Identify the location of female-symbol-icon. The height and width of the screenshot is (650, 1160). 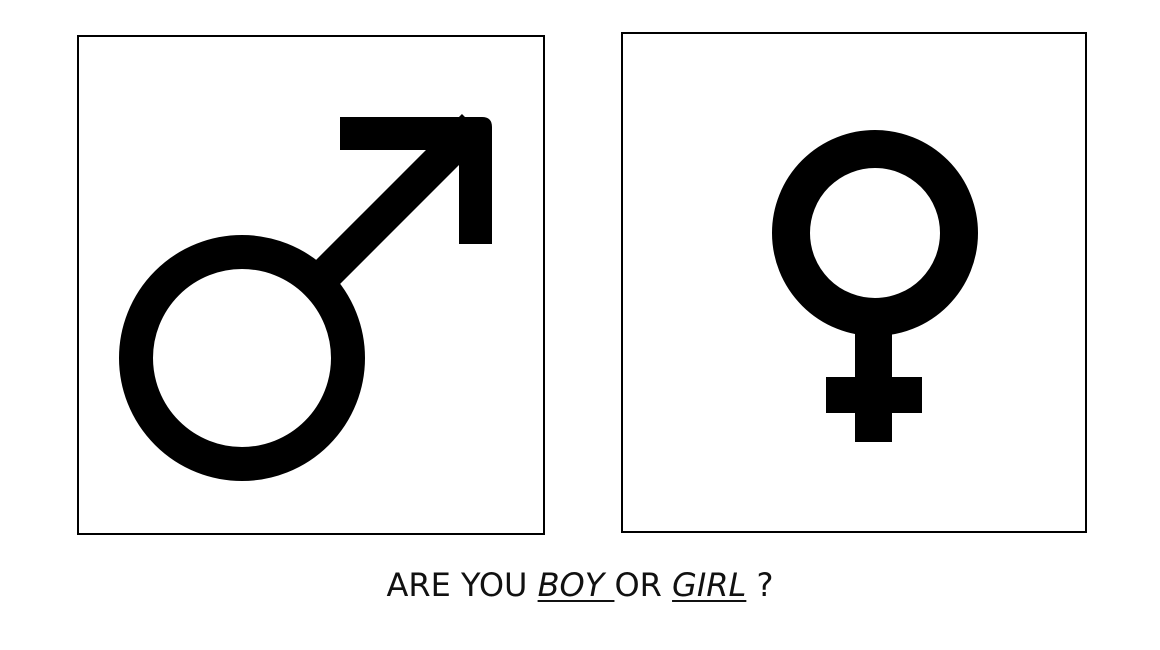
(875, 286).